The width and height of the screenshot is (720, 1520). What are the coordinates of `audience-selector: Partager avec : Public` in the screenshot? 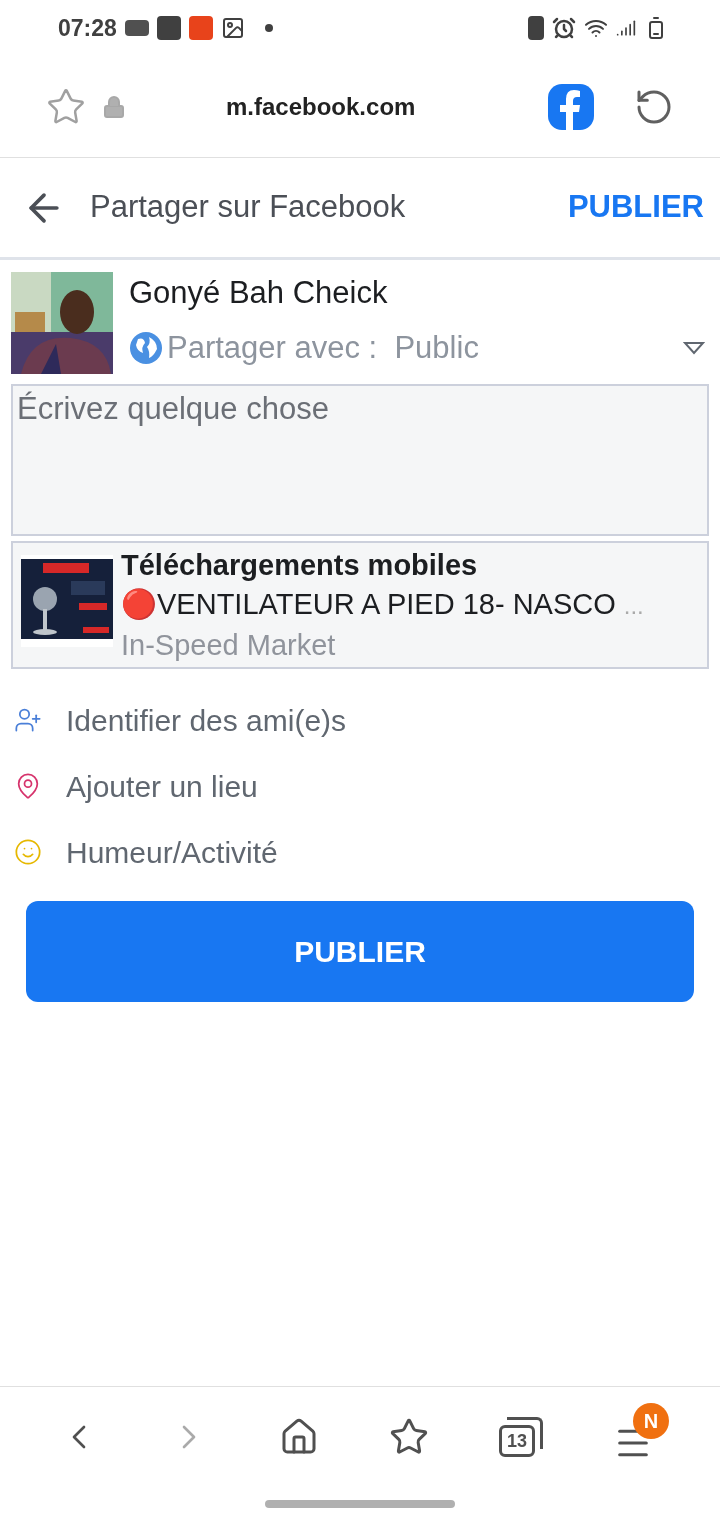 It's located at (419, 348).